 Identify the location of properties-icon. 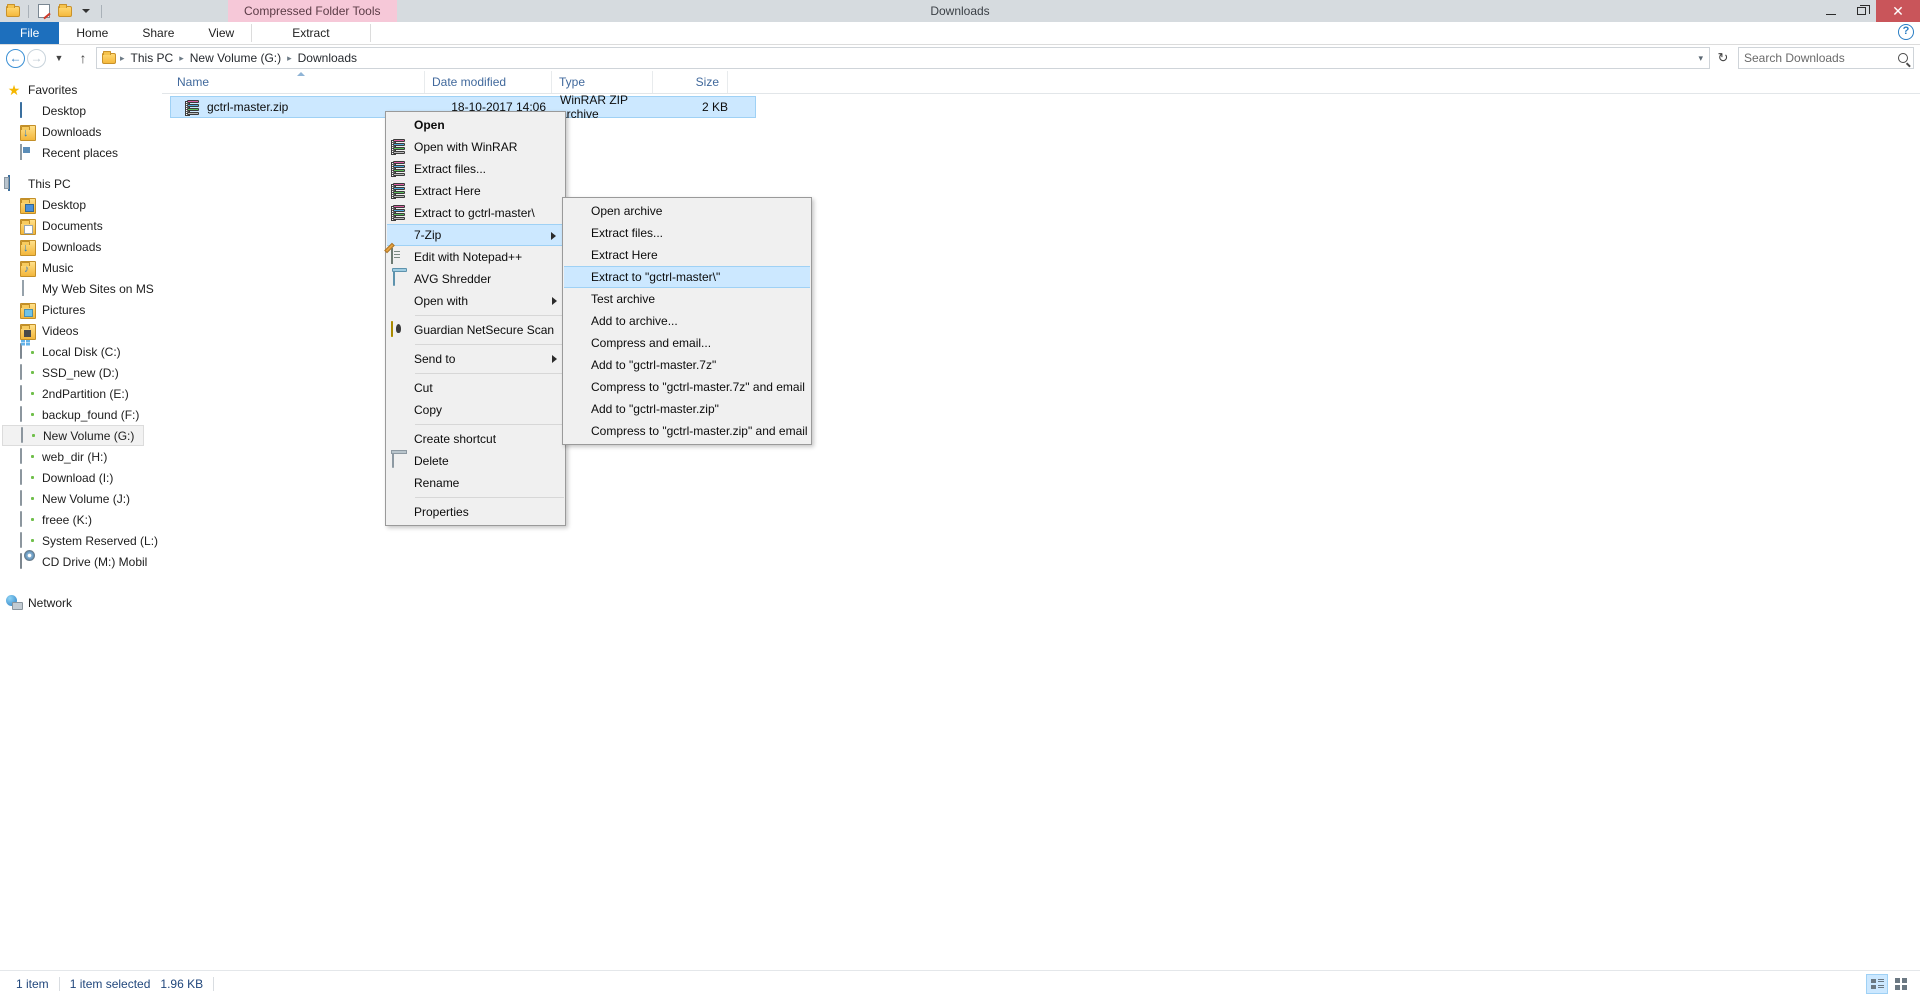
(44, 11).